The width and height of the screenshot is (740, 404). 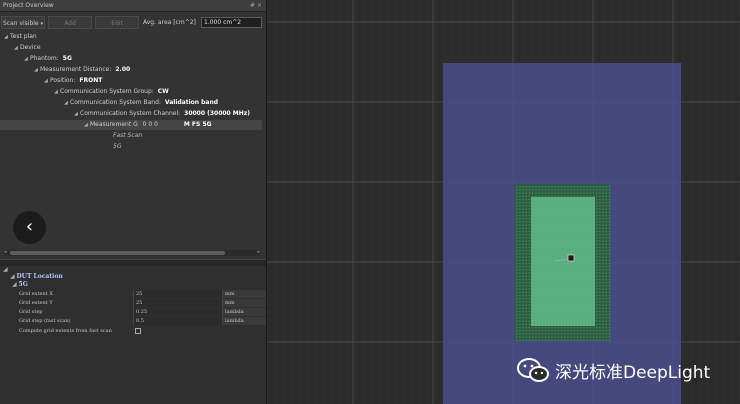 I want to click on tree-node-value: Validation band, so click(x=191, y=102).